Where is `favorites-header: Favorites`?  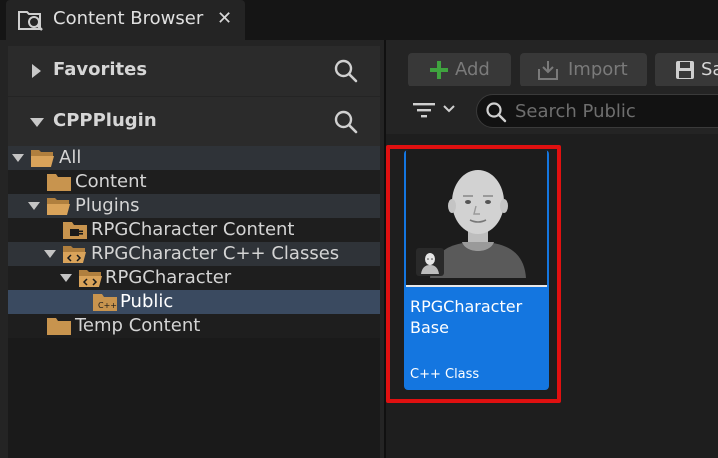 favorites-header: Favorites is located at coordinates (194, 71).